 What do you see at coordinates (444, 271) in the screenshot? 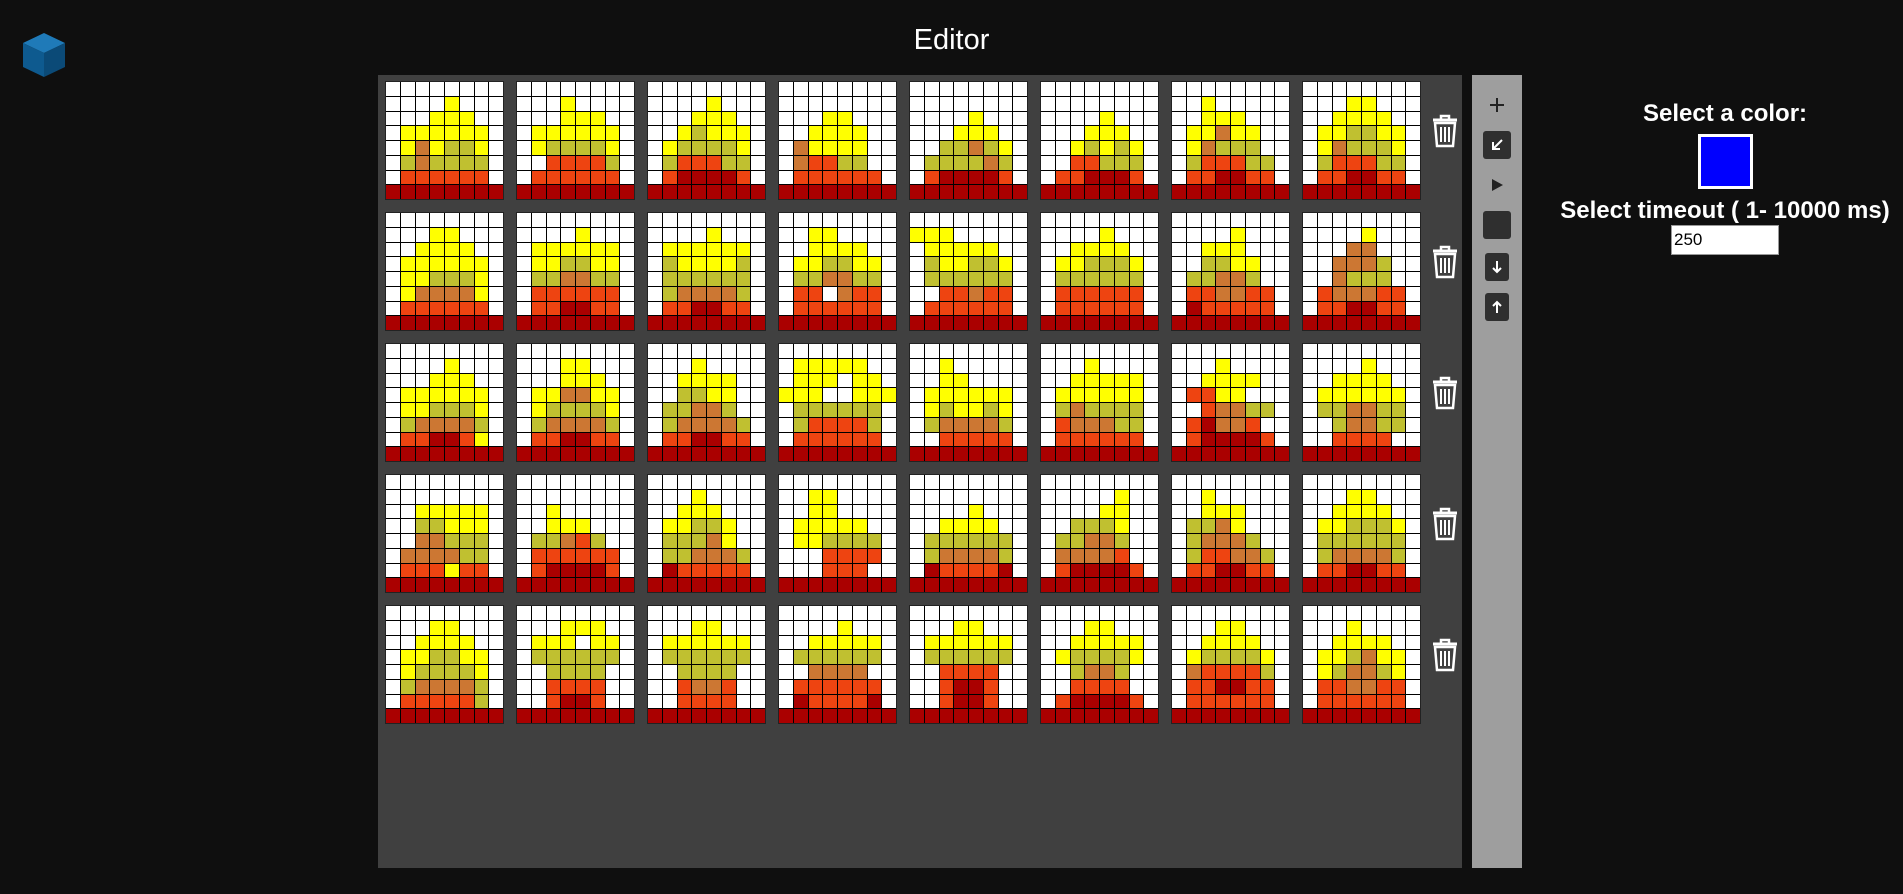
I see `animation-frame` at bounding box center [444, 271].